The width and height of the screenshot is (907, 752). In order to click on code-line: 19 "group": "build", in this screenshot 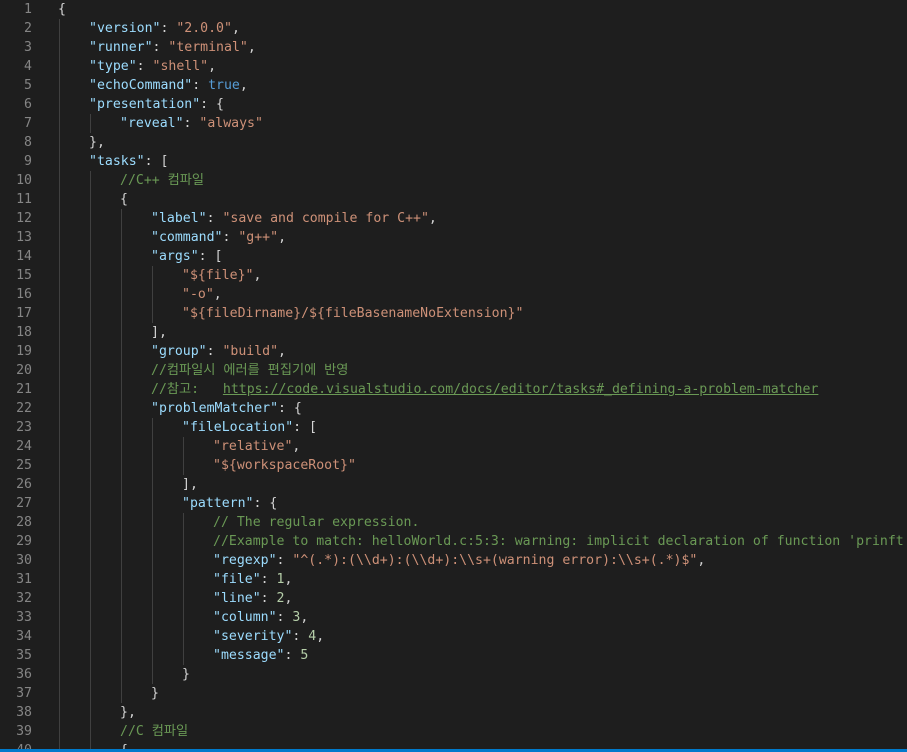, I will do `click(453, 351)`.